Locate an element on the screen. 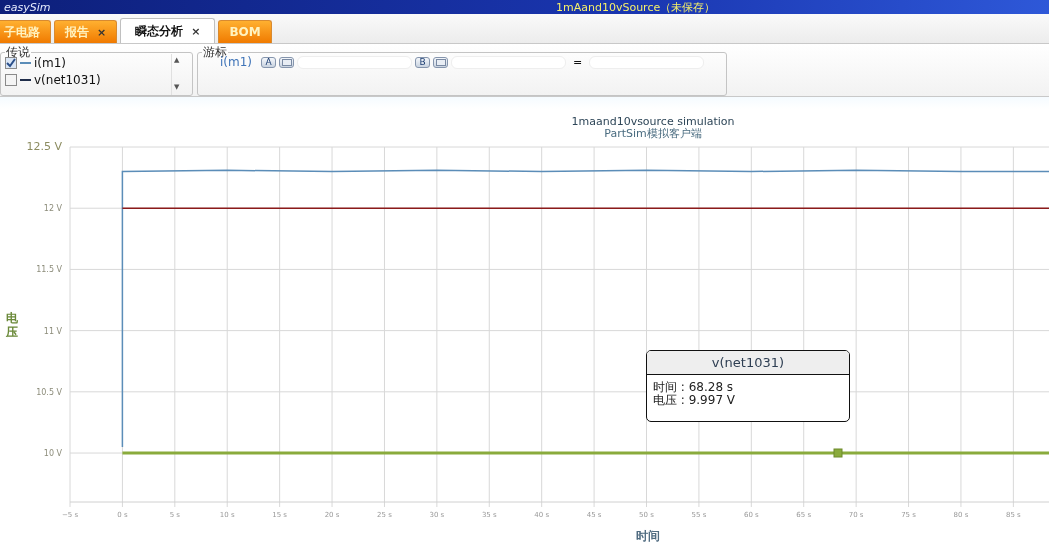 The width and height of the screenshot is (1049, 555). y-tick-label: 12.5 V is located at coordinates (44, 146).